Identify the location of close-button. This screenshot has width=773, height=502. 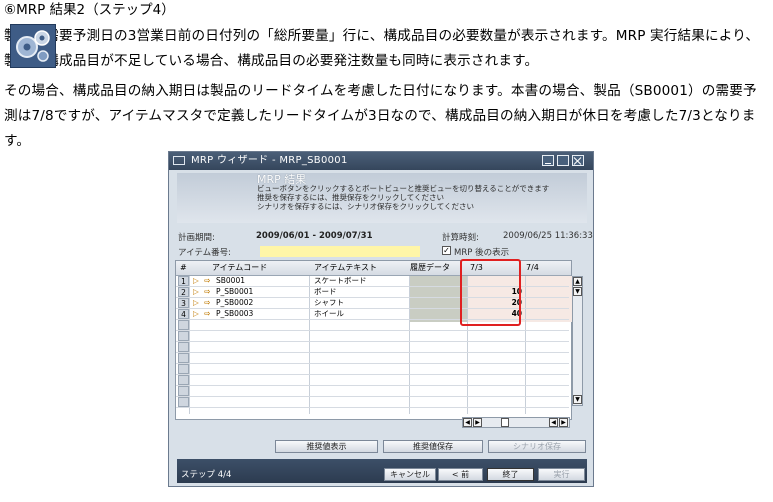
(578, 160).